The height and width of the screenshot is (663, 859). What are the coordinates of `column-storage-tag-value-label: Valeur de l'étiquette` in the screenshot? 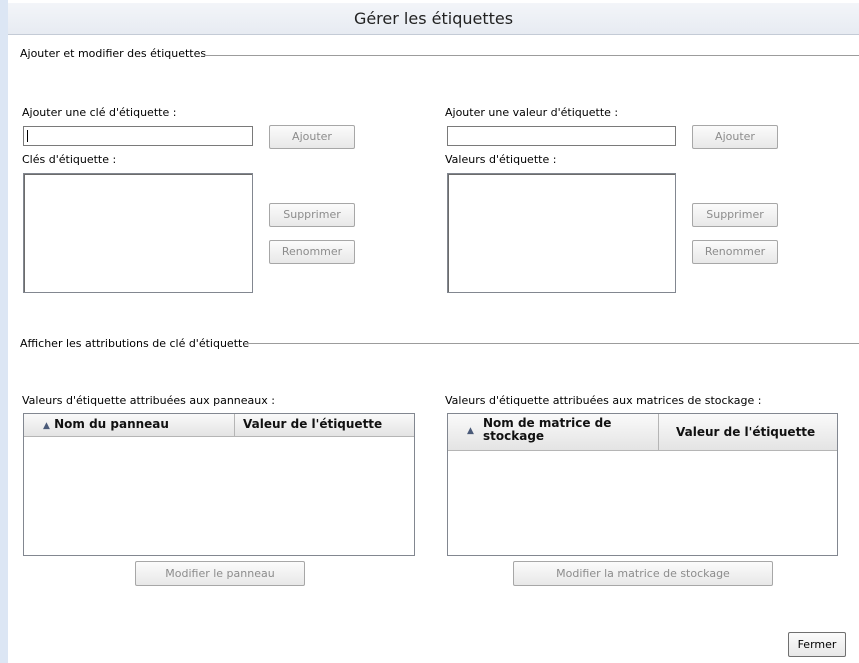 It's located at (746, 432).